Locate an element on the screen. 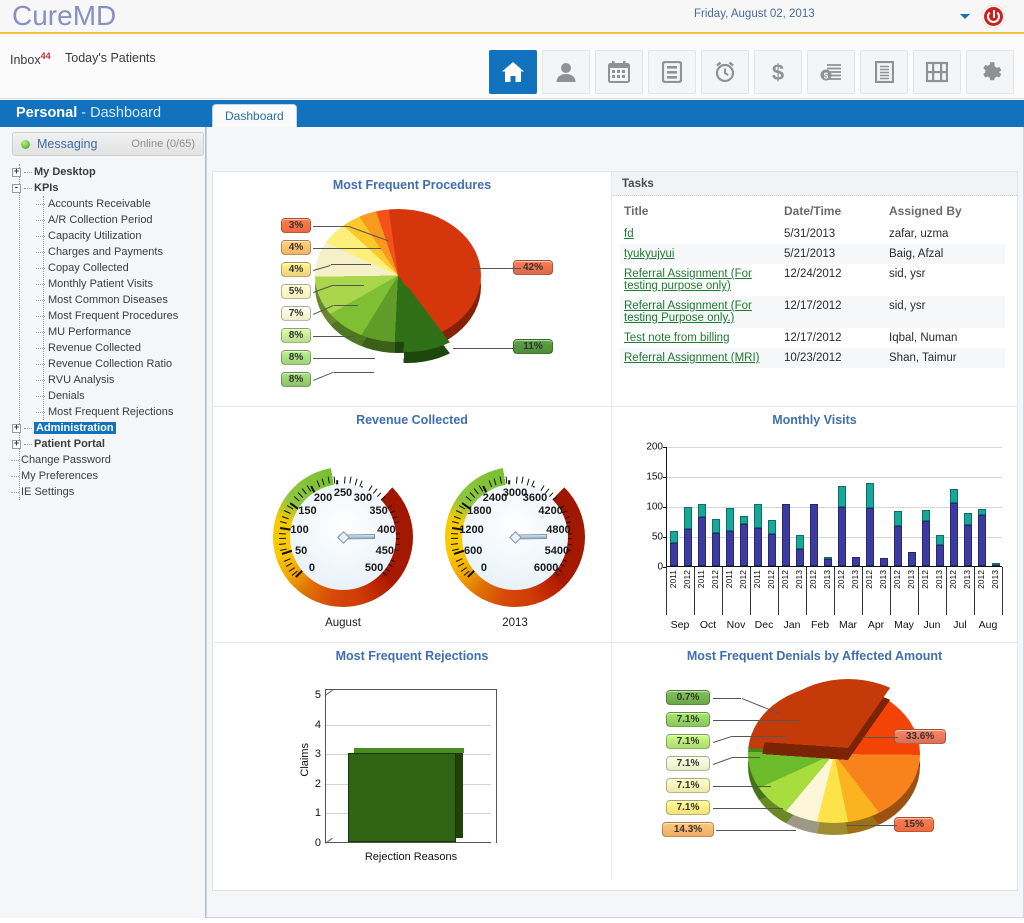 The width and height of the screenshot is (1024, 923). sidebar-item-charges-and-payments: Charges and Payments is located at coordinates (107, 252).